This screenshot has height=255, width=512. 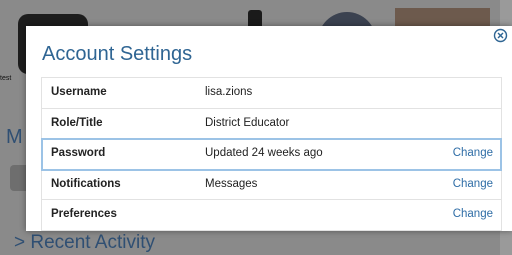 What do you see at coordinates (264, 153) in the screenshot?
I see `row-value: Updated 24 weeks ago` at bounding box center [264, 153].